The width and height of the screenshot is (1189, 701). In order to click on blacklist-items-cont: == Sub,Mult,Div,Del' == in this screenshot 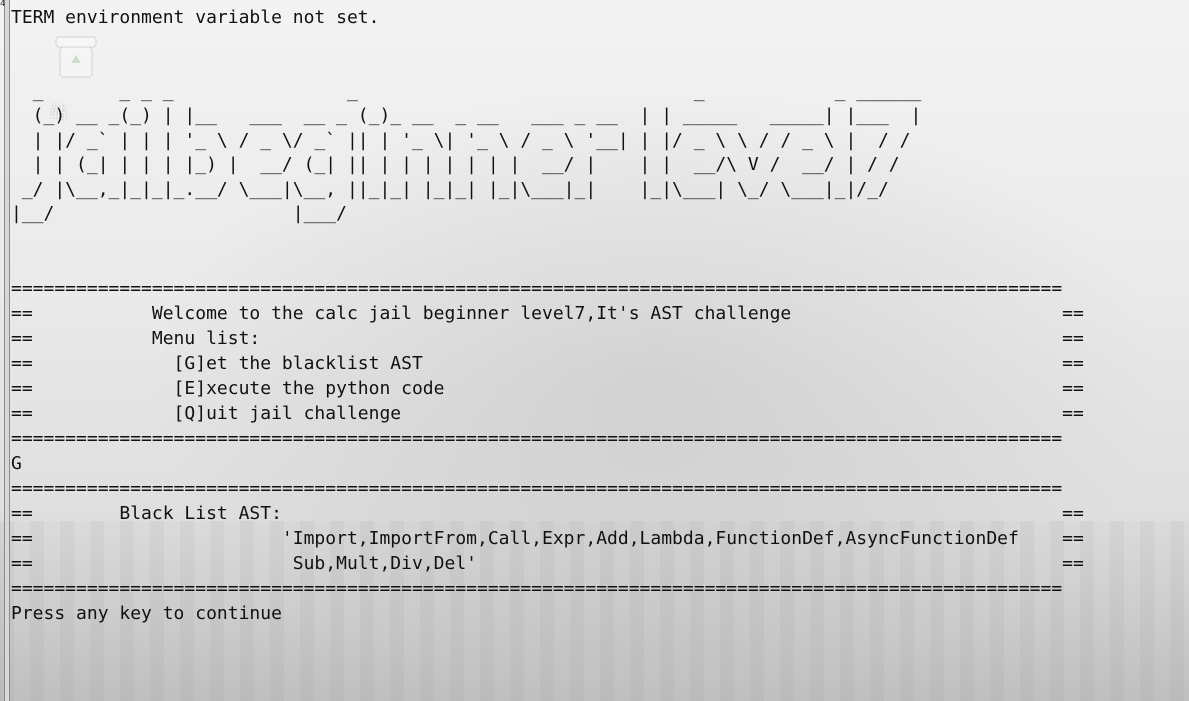, I will do `click(547, 564)`.